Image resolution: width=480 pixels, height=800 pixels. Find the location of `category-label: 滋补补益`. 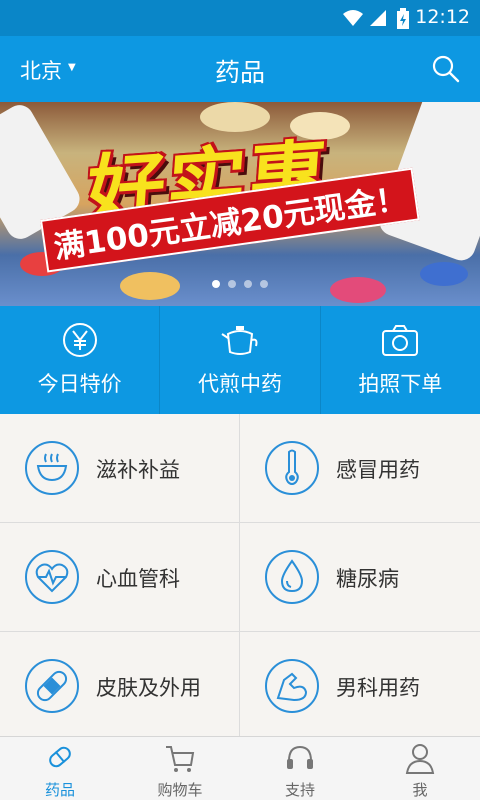

category-label: 滋补补益 is located at coordinates (138, 470).